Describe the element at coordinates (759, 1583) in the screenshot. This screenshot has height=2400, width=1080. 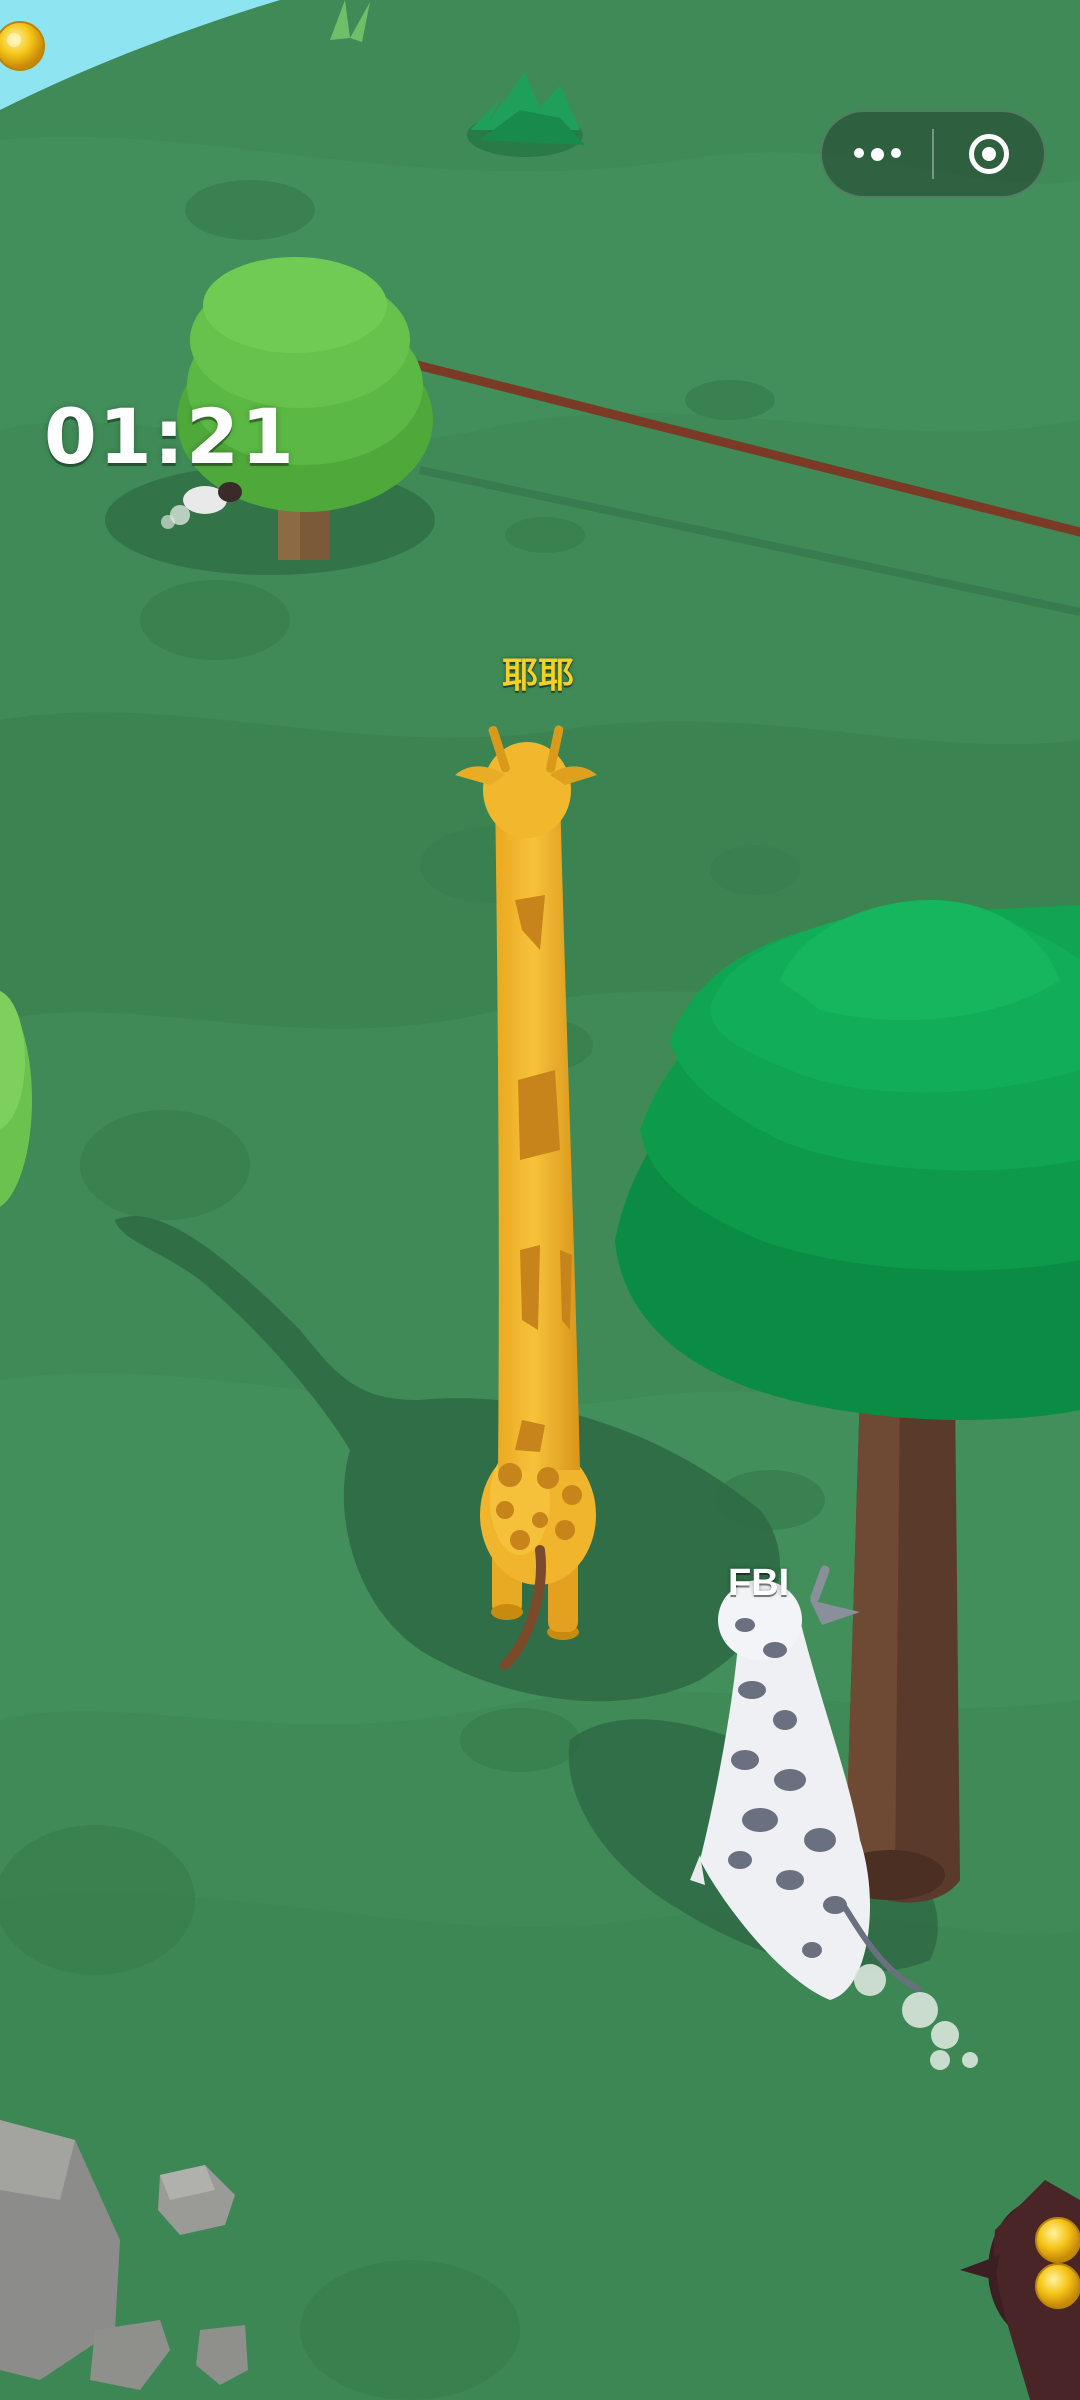
I see `player-name-rival: FBI` at that location.